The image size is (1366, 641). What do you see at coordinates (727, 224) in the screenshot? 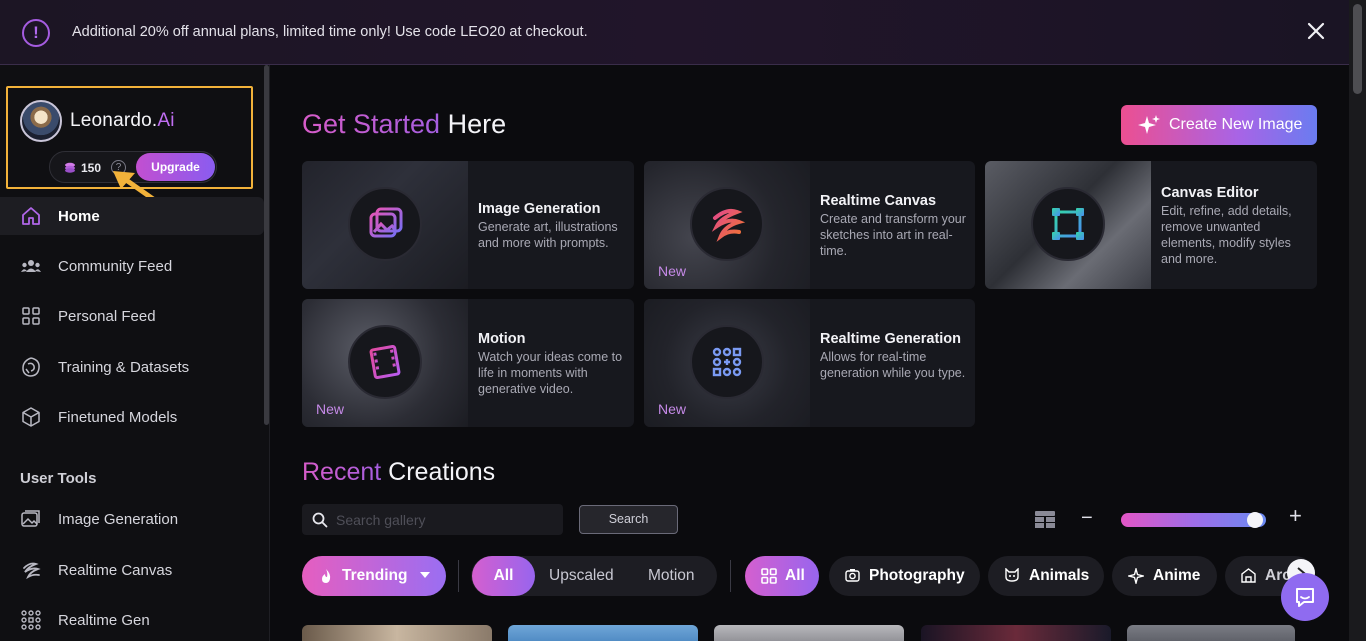
I see `brush-stroke-icon` at bounding box center [727, 224].